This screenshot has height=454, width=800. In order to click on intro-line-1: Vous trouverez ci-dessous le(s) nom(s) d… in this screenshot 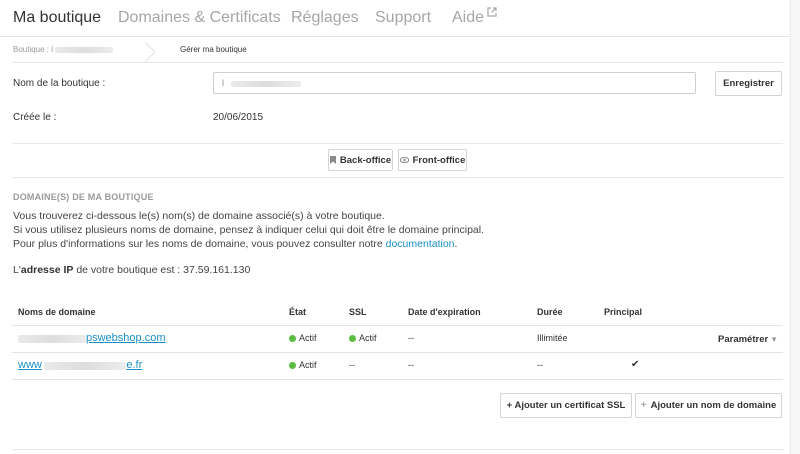, I will do `click(199, 216)`.